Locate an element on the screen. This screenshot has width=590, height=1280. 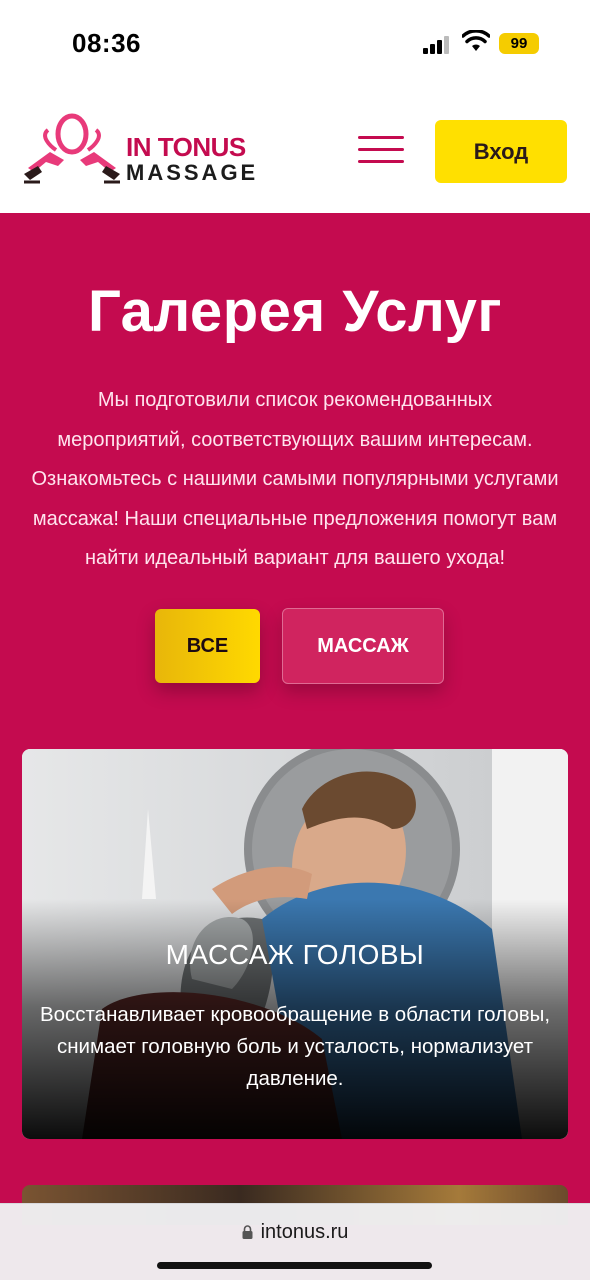
cellular-signal-icon is located at coordinates (438, 44).